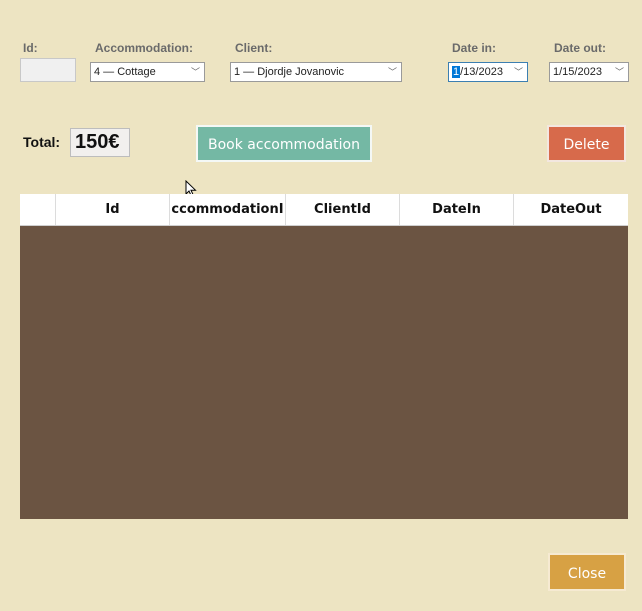 Image resolution: width=642 pixels, height=611 pixels. Describe the element at coordinates (586, 143) in the screenshot. I see `delete-button: Delete` at that location.